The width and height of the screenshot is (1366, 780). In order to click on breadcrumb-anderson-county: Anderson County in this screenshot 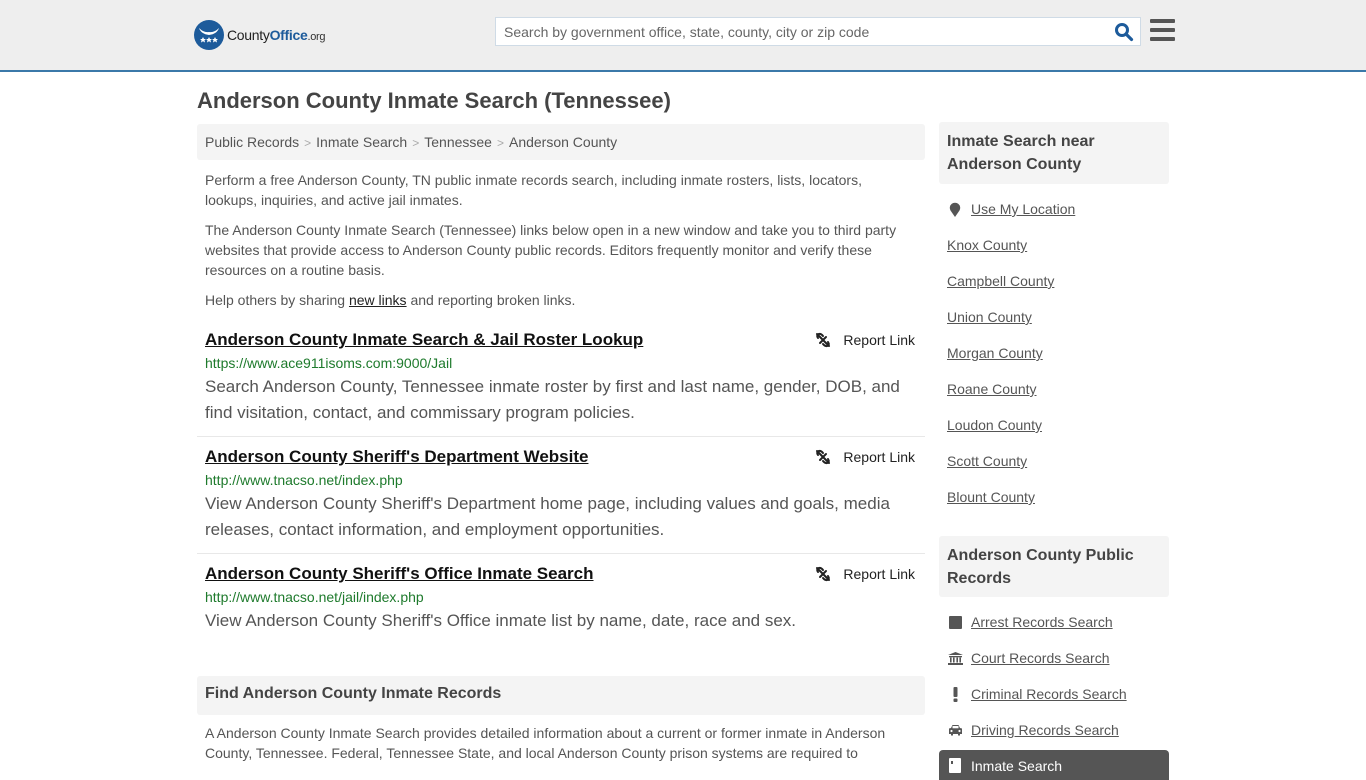, I will do `click(563, 142)`.